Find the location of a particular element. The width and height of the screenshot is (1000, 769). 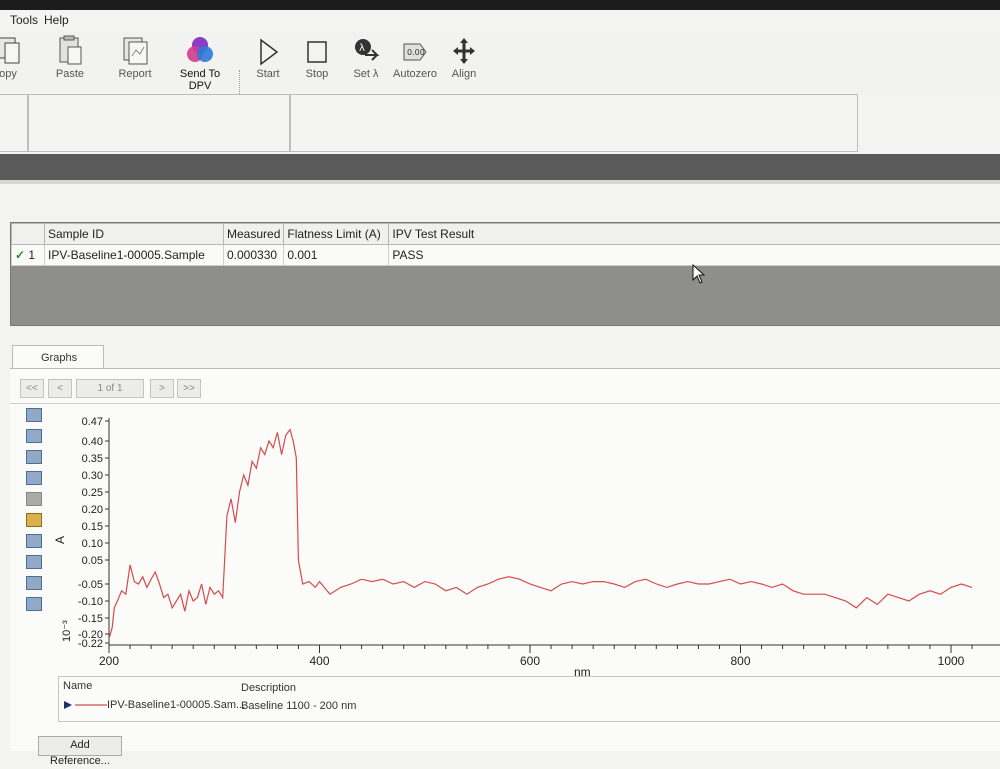

y-tick-label: 0.05 is located at coordinates (92, 561).